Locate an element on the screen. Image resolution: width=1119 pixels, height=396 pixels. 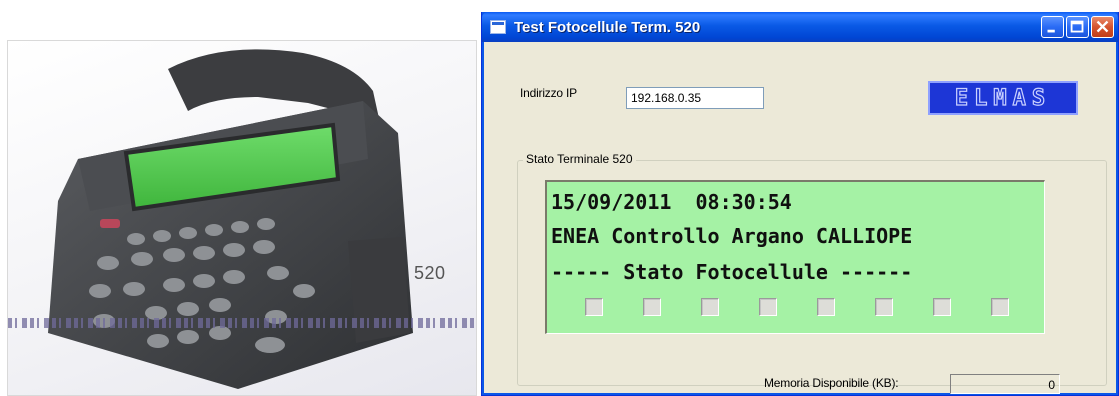
app-window-icon is located at coordinates (498, 27).